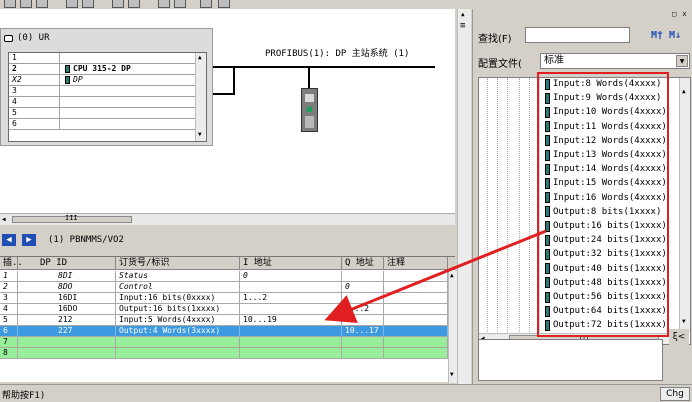 The image size is (692, 402). Describe the element at coordinates (363, 287) in the screenshot. I see `table-cell-q: 0` at that location.